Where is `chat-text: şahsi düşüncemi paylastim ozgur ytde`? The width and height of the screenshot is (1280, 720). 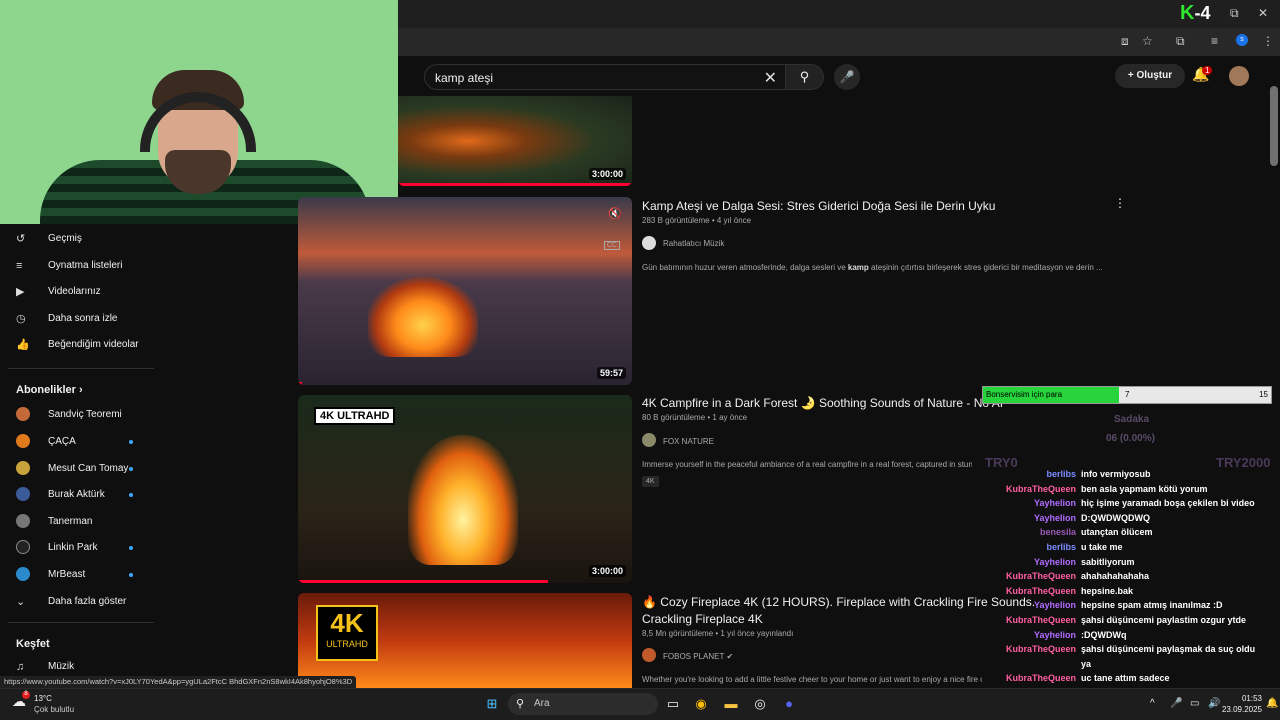 chat-text: şahsi düşüncemi paylastim ozgur ytde is located at coordinates (1164, 620).